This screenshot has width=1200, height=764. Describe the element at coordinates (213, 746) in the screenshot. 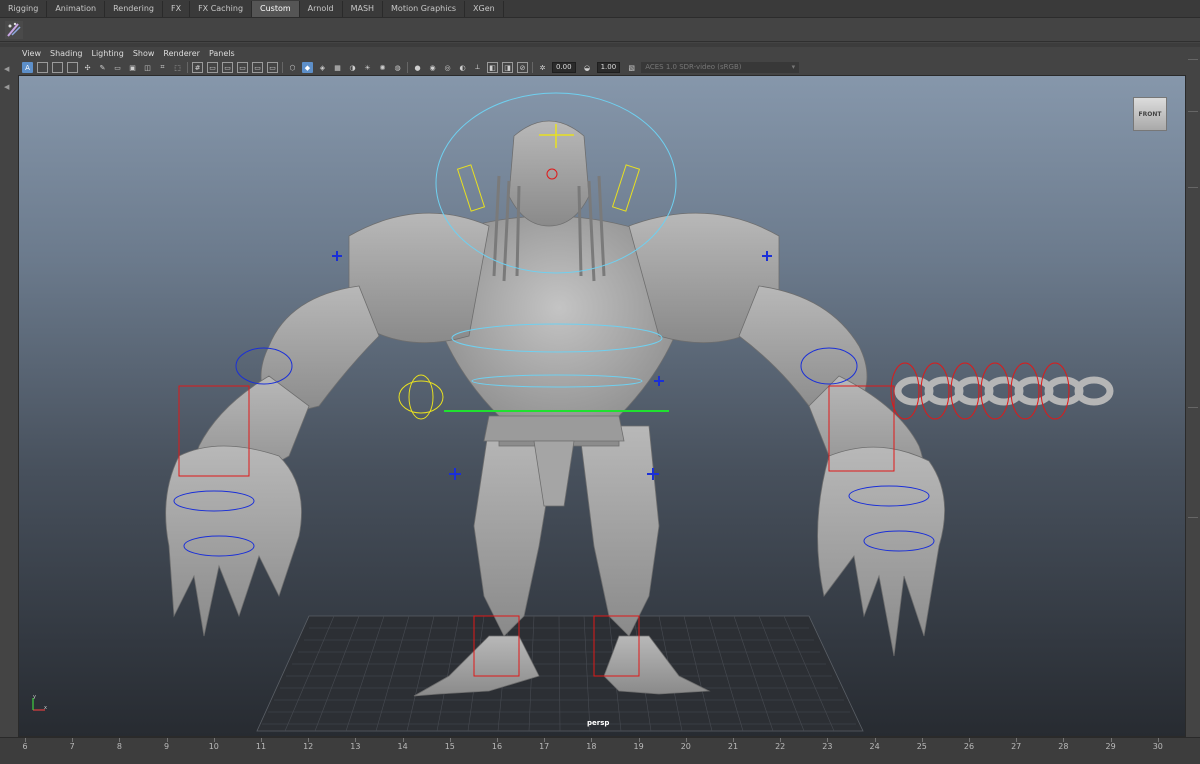

I see `frame-number: 10` at that location.